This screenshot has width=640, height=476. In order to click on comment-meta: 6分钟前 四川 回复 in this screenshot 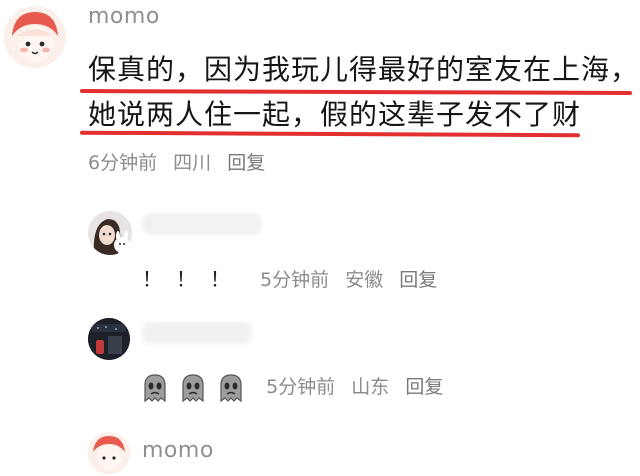, I will do `click(181, 161)`.